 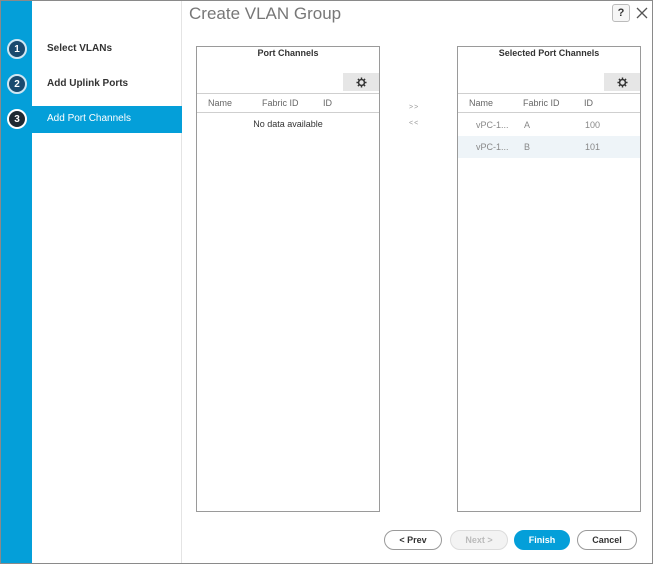 I want to click on wizard-step-select-vlans: 1 Select VLANs, so click(x=91, y=49).